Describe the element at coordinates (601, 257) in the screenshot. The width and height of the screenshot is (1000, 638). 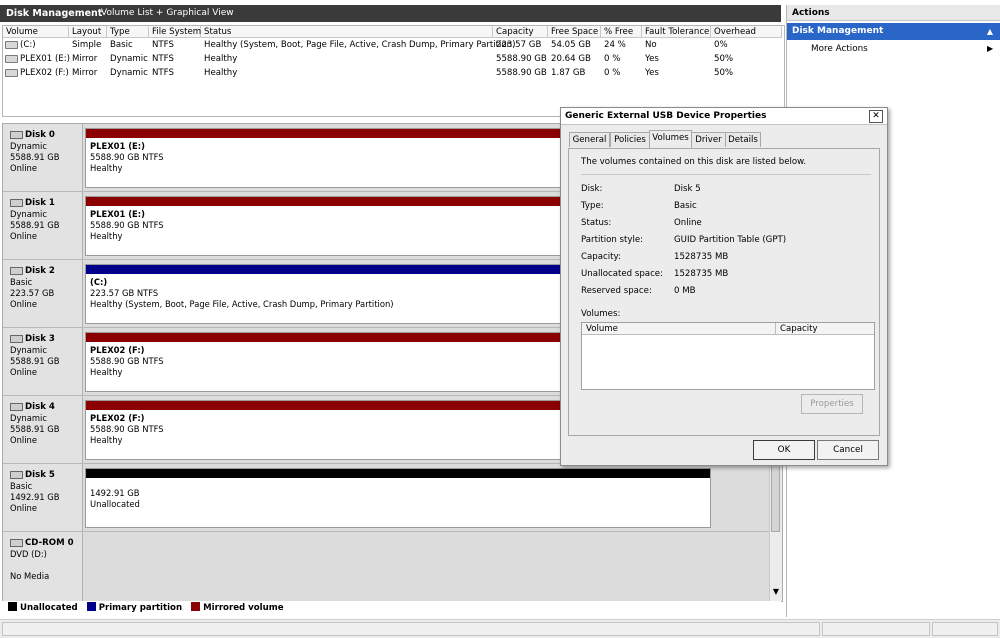
I see `capacity-label: Capacity:` at that location.